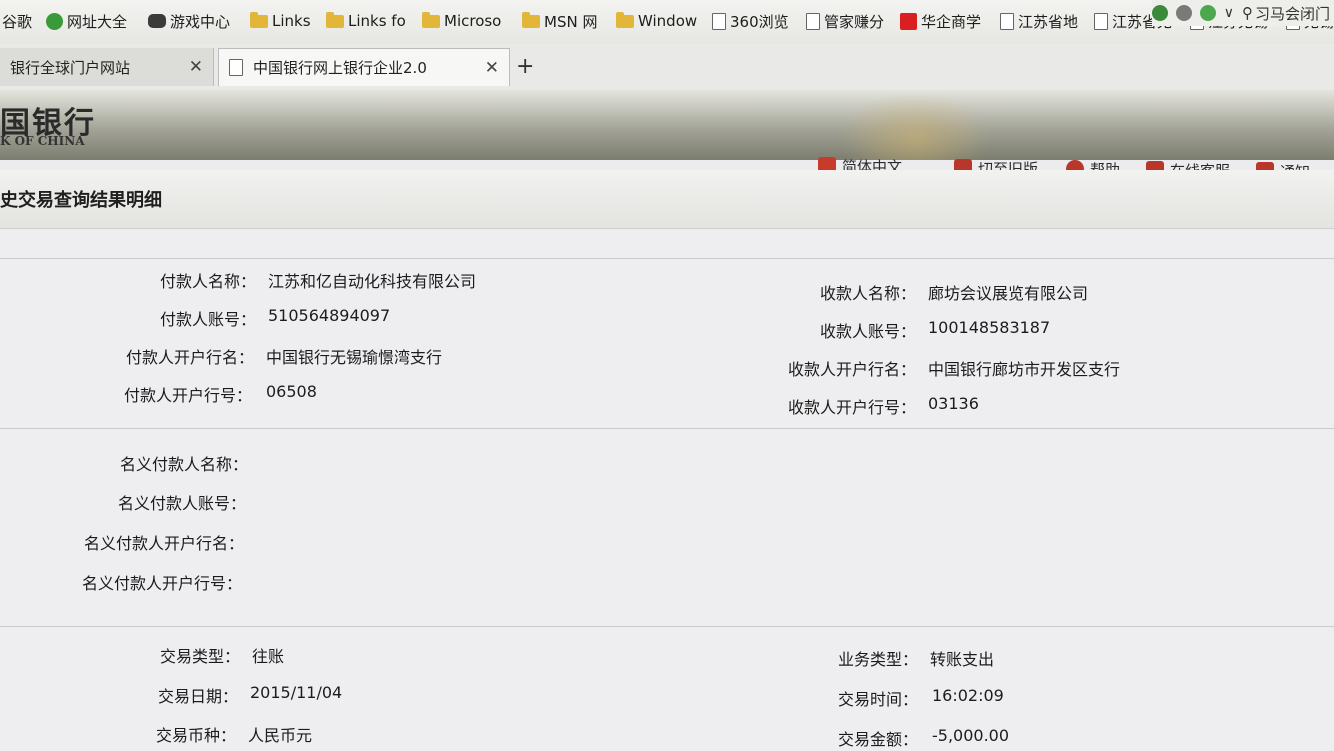 Image resolution: width=1334 pixels, height=751 pixels. What do you see at coordinates (1183, 13) in the screenshot?
I see `recycle-icon` at bounding box center [1183, 13].